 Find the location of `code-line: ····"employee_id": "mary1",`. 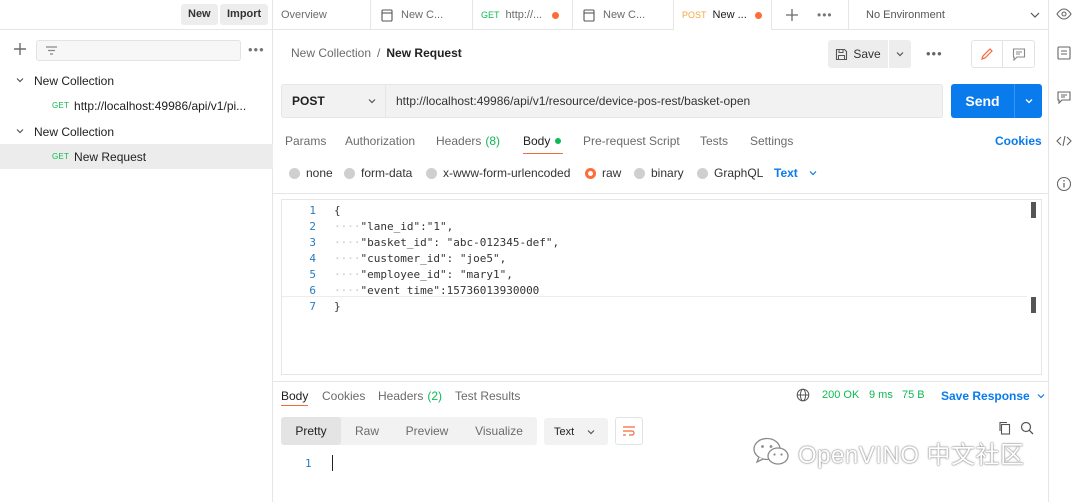

code-line: ····"employee_id": "mary1", is located at coordinates (423, 274).